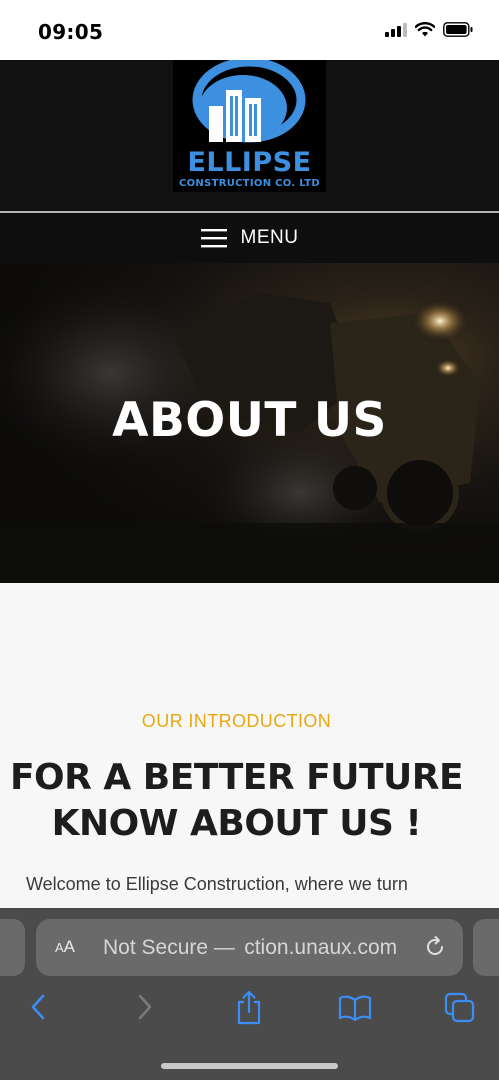  Describe the element at coordinates (12, 947) in the screenshot. I see `previous-tab-preview` at that location.